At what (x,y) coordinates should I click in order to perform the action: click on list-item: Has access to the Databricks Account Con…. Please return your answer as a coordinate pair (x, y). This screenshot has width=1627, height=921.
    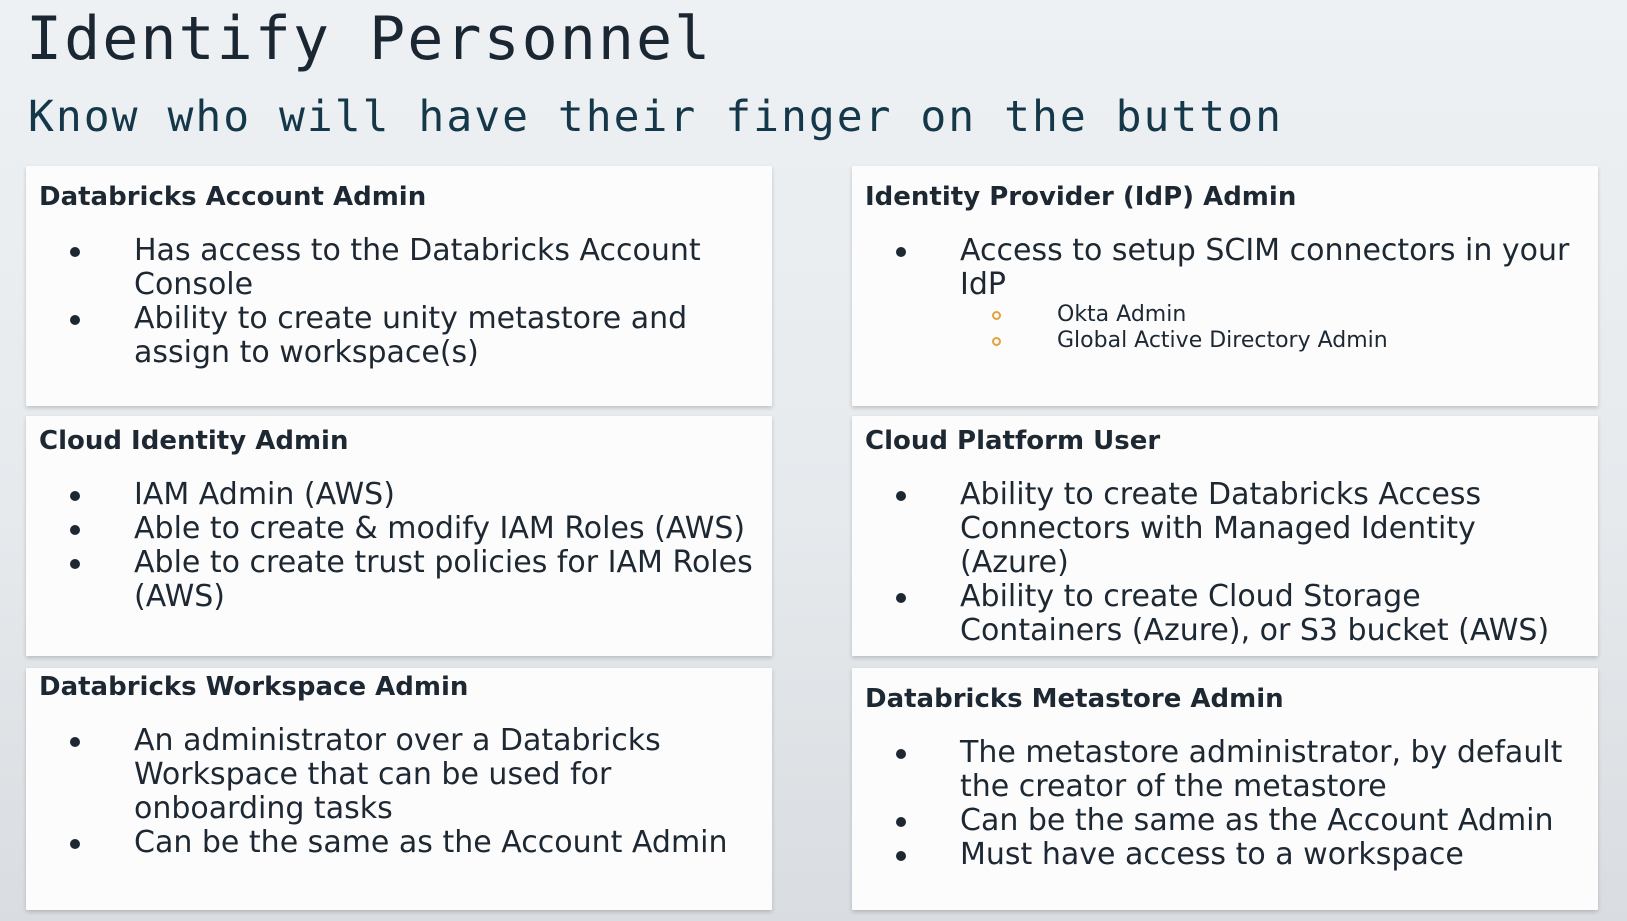
    Looking at the image, I should click on (399, 268).